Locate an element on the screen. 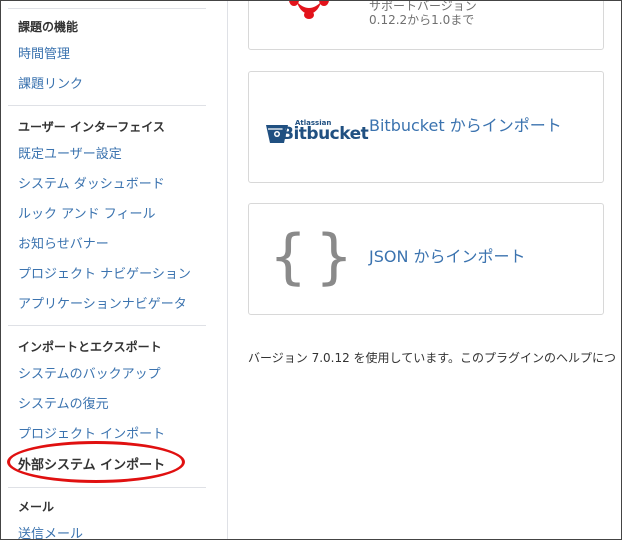 This screenshot has height=540, width=622. json-import-title: JSON からインポート is located at coordinates (447, 257).